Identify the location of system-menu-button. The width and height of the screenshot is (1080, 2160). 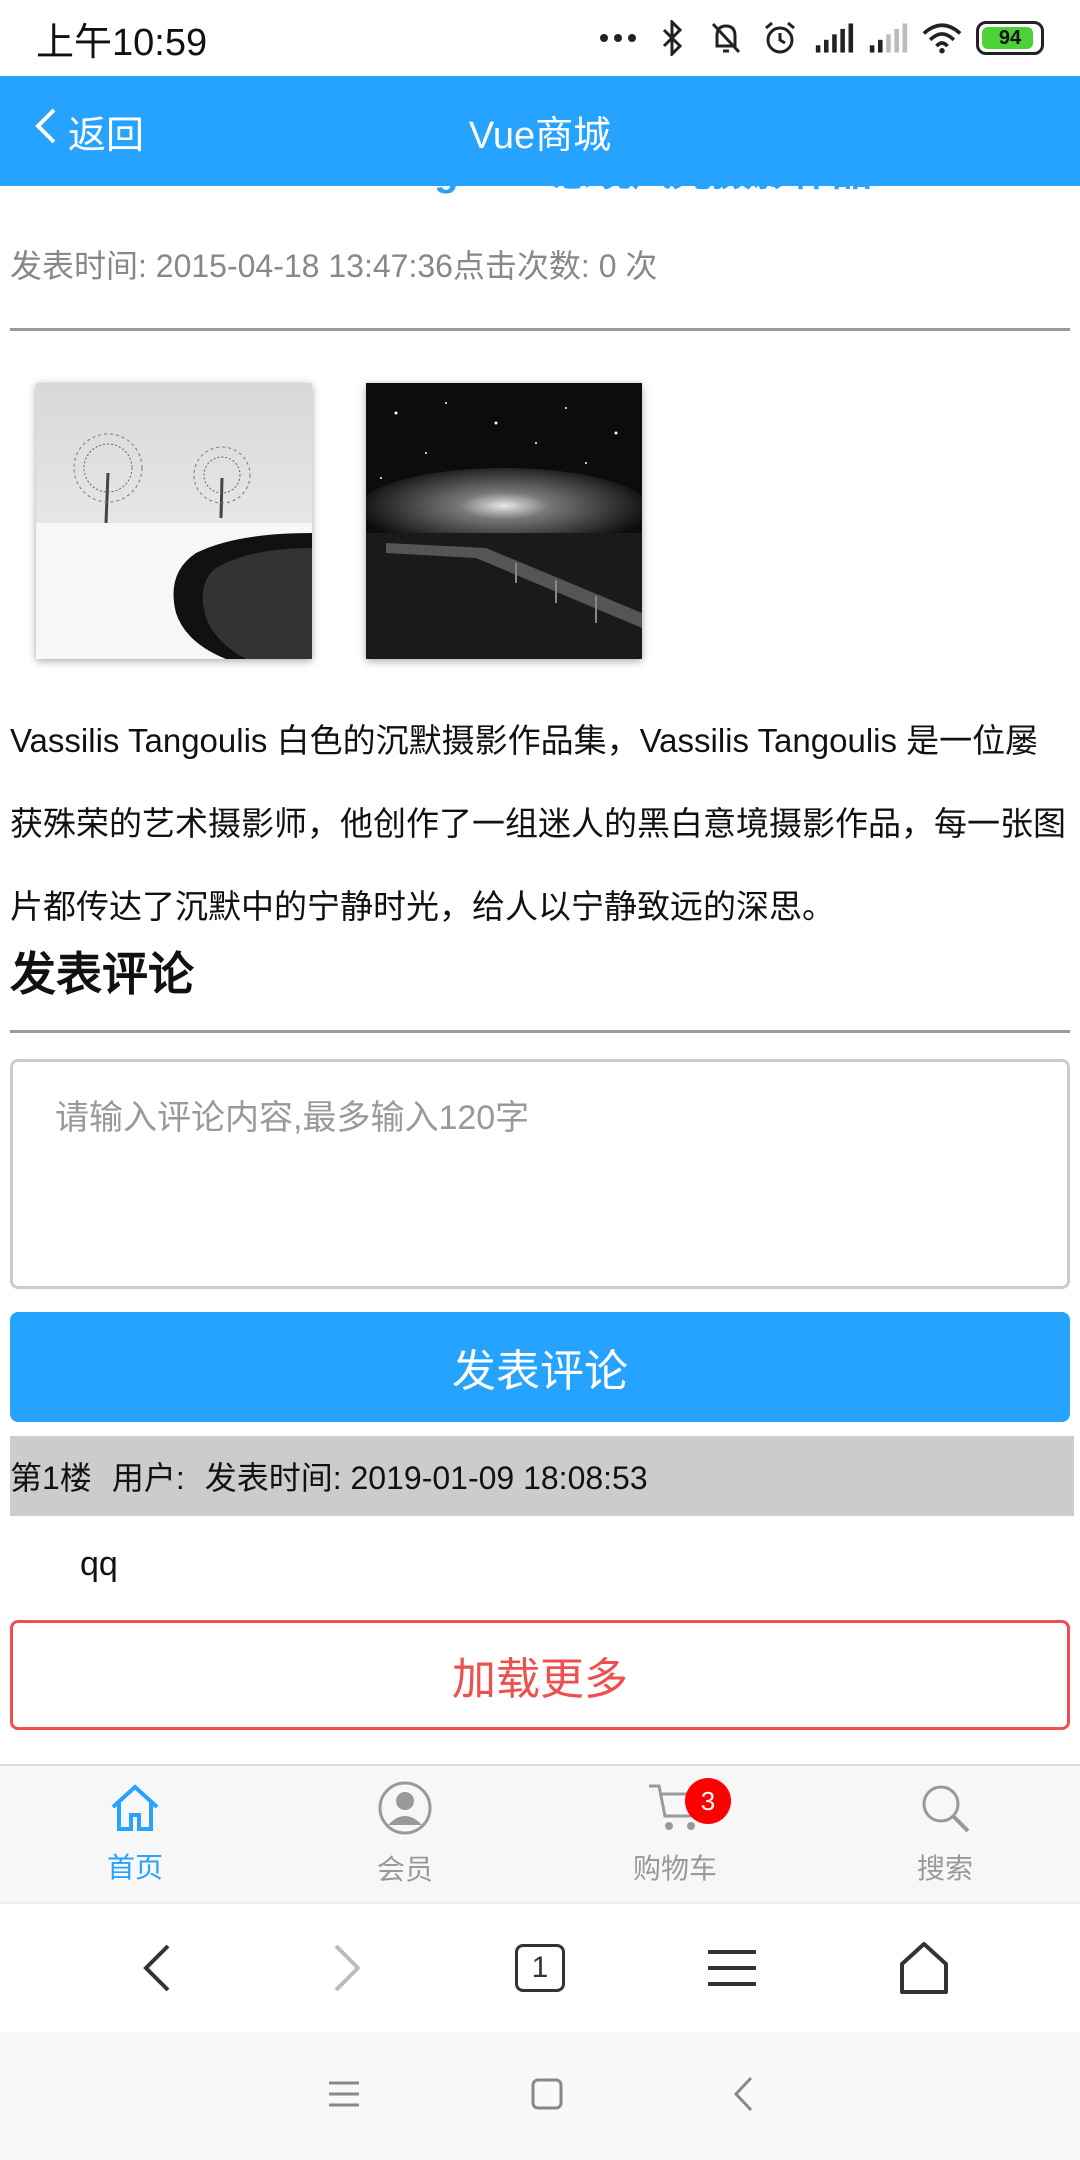
(344, 2096).